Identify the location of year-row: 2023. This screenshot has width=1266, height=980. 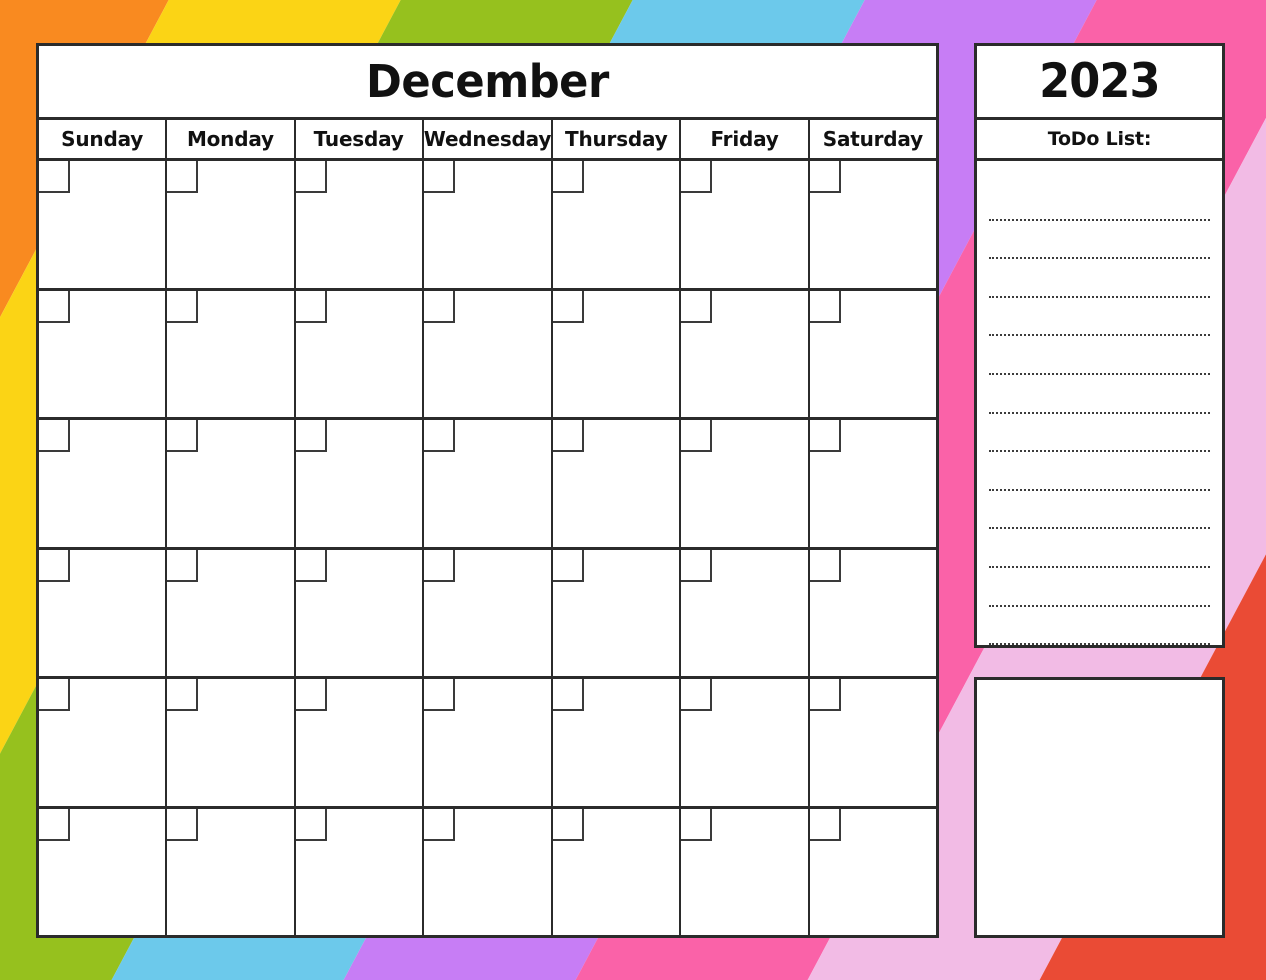
(1099, 83).